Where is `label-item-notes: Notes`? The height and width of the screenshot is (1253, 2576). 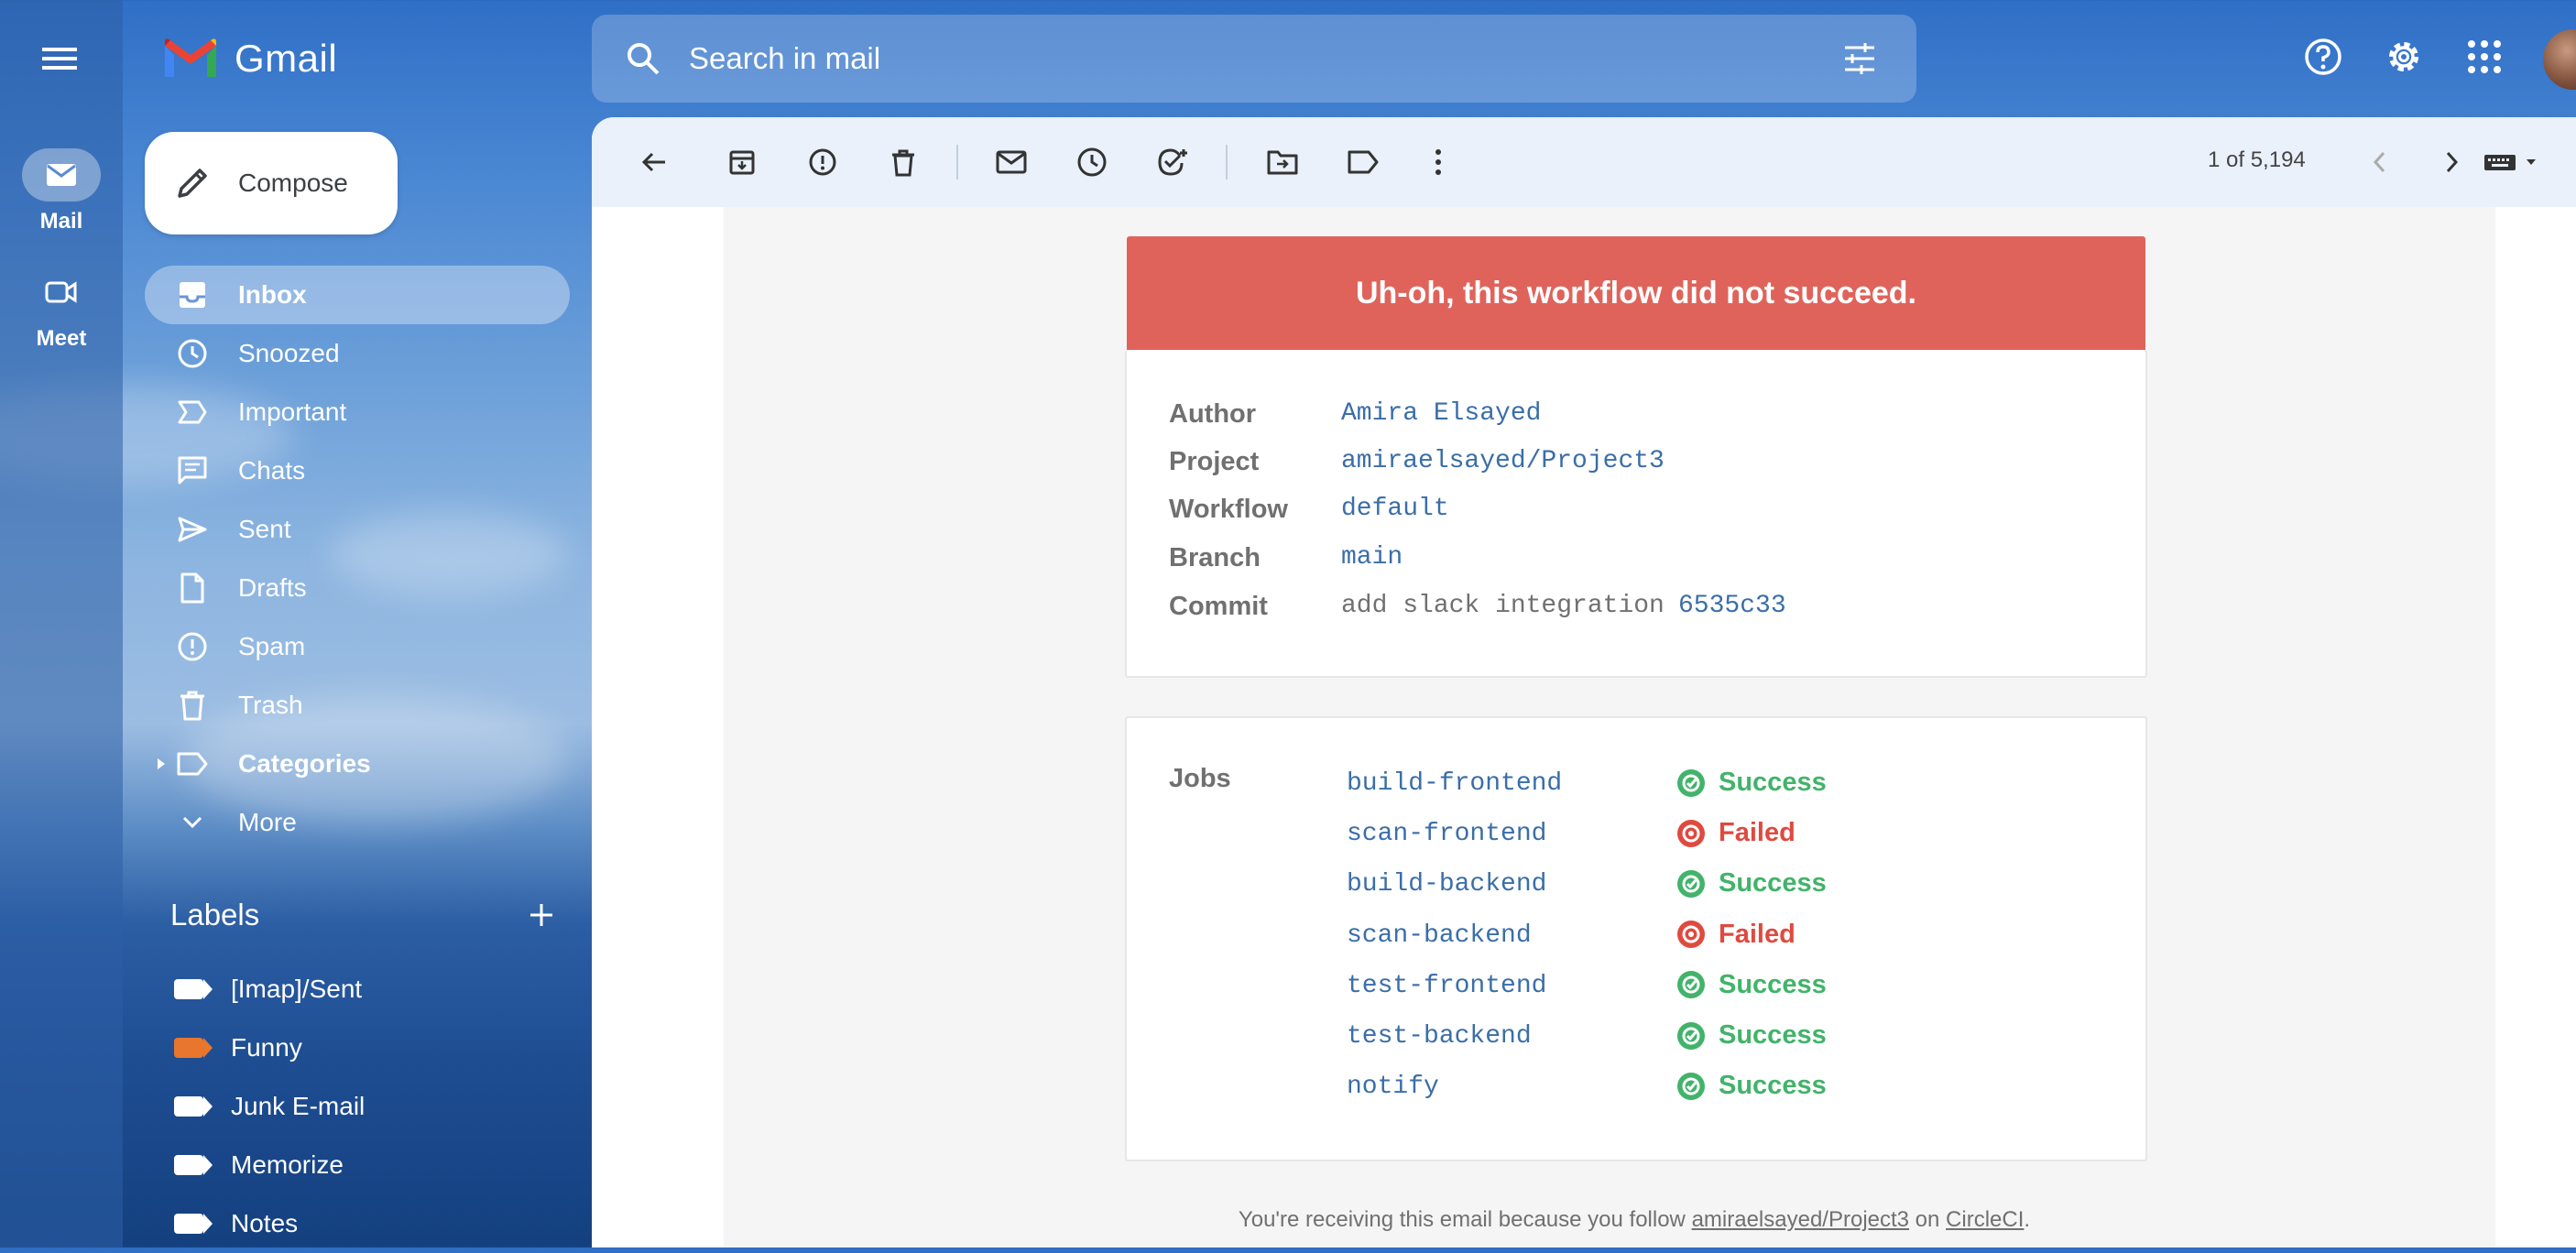 label-item-notes: Notes is located at coordinates (357, 1223).